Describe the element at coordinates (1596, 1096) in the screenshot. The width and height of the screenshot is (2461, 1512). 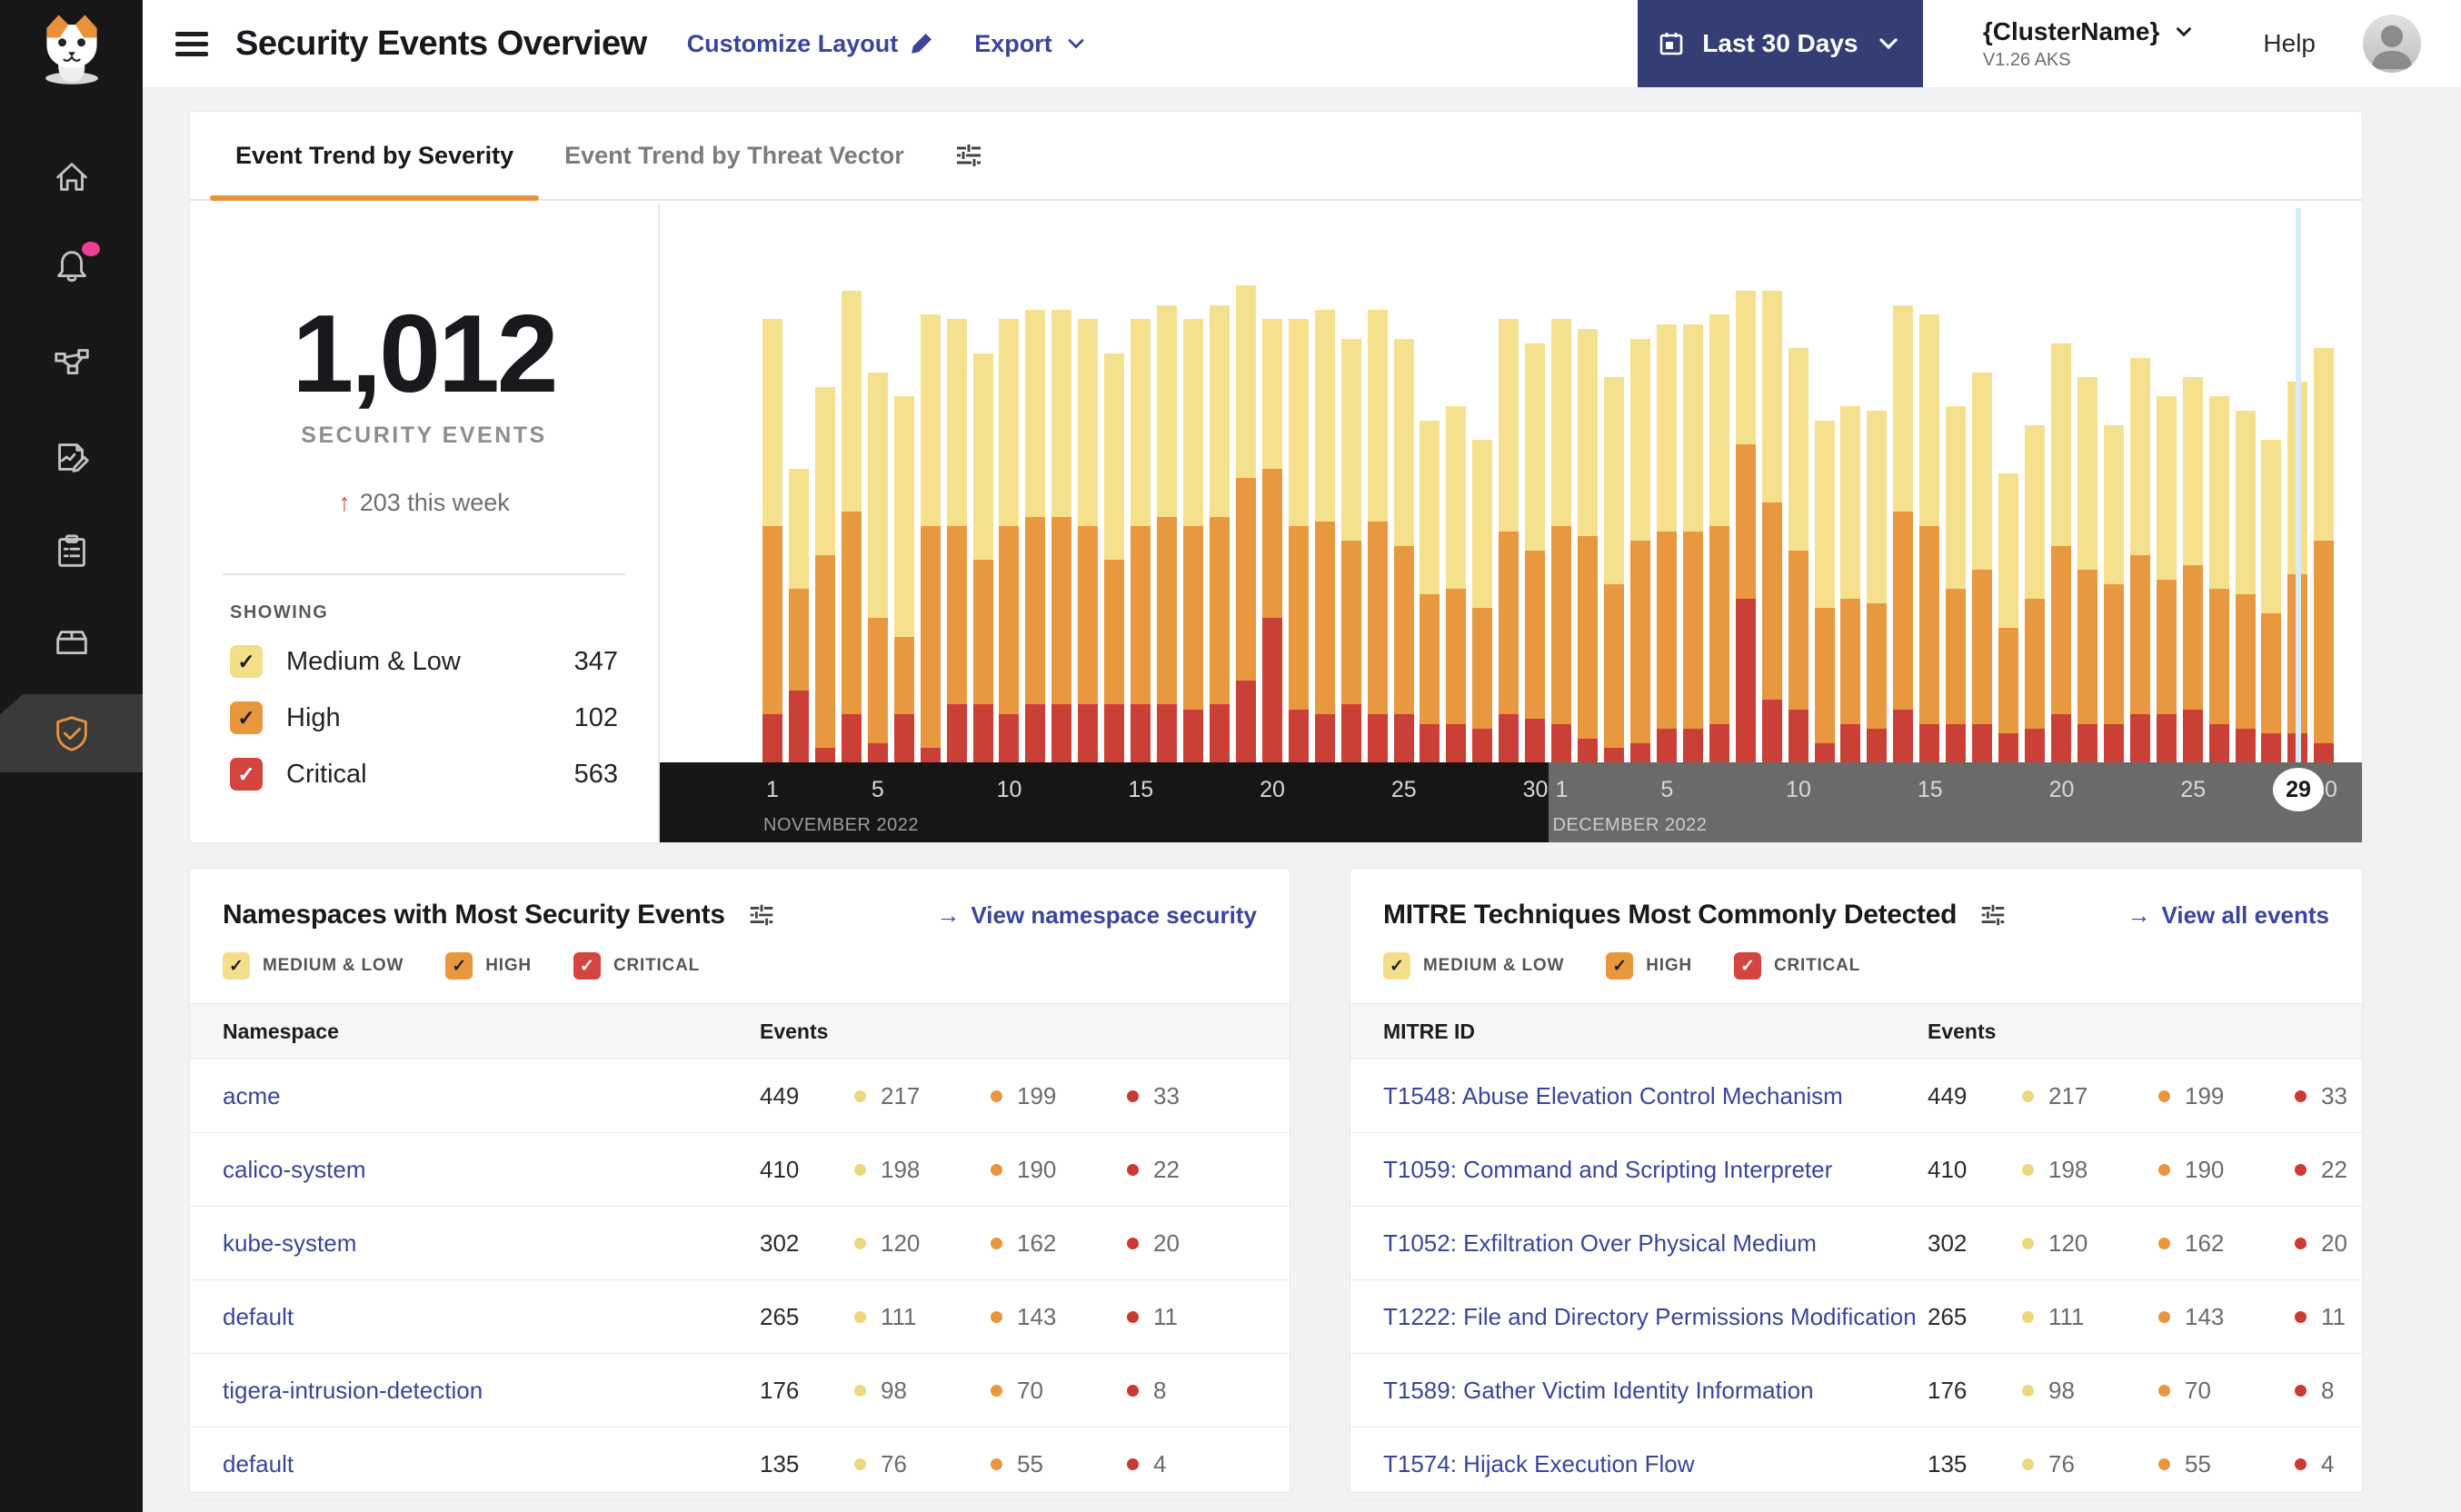
I see `row-link: T1548: Abuse Elevation Control Mechanism` at that location.